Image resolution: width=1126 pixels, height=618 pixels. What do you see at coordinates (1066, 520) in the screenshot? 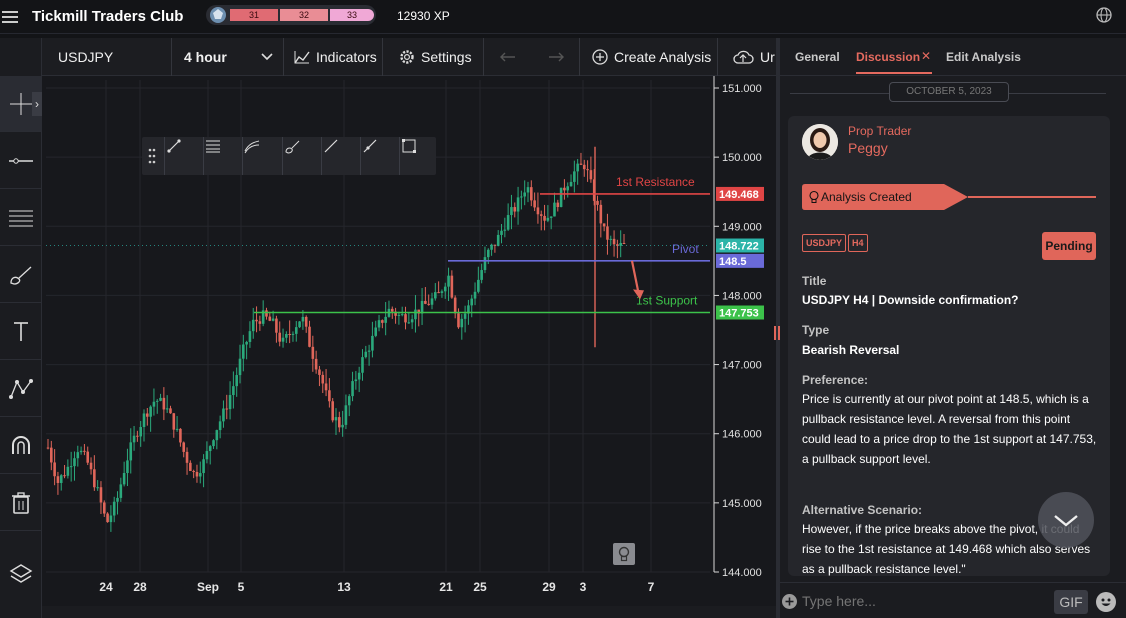
I see `scroll-down-button` at bounding box center [1066, 520].